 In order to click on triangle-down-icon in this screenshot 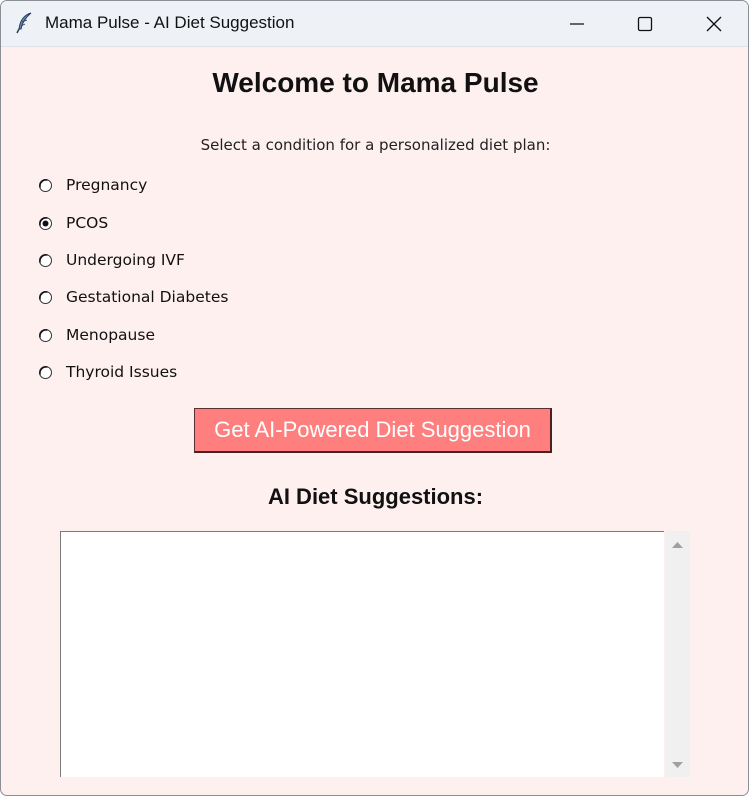, I will do `click(677, 765)`.